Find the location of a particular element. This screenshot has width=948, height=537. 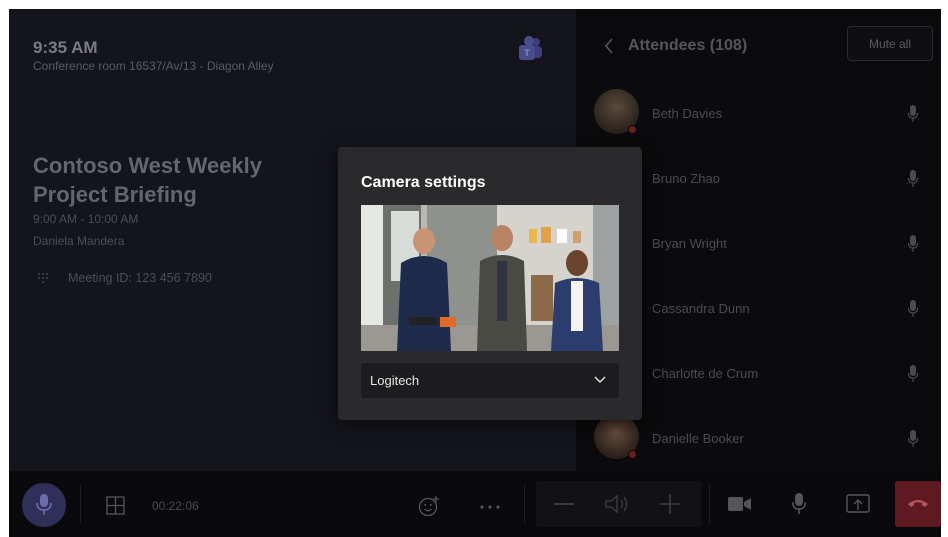

meeting-organizer: Daniela Mandera is located at coordinates (79, 241).